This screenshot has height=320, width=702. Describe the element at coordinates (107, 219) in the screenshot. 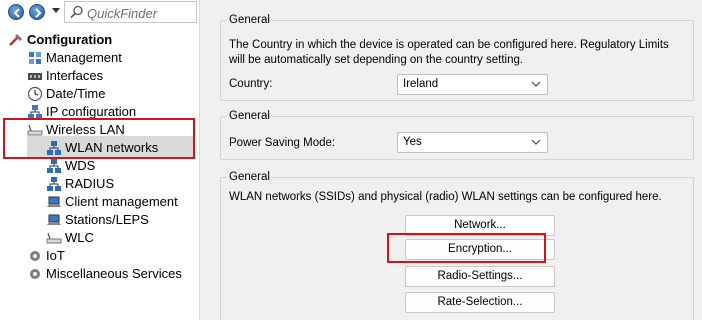

I see `tree-item-label: Stations/LEPS` at that location.